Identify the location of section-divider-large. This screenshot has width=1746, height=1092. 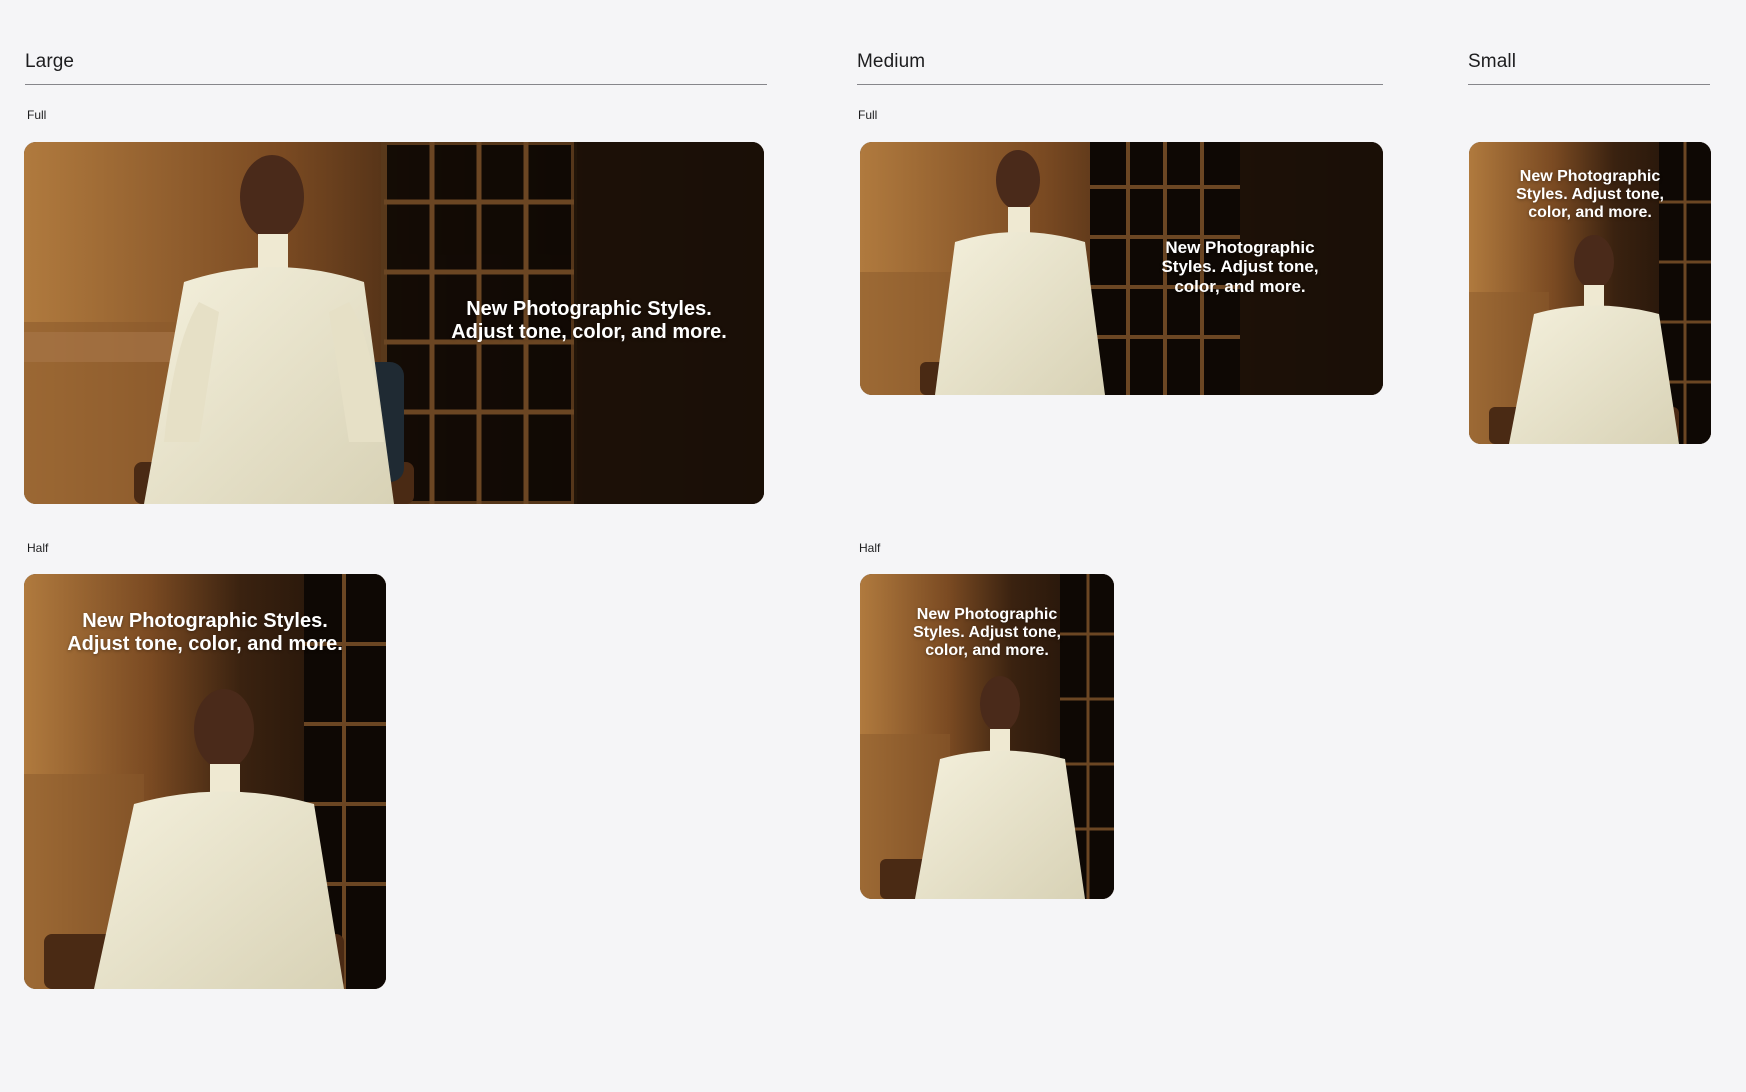
(396, 84).